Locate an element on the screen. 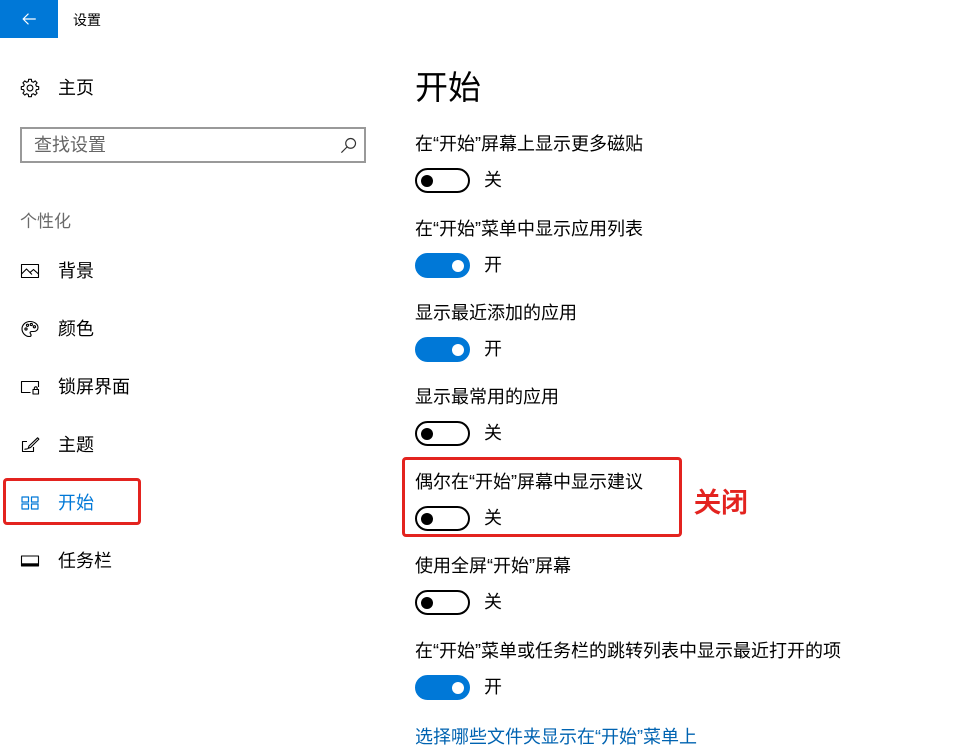 The height and width of the screenshot is (756, 958). back-button is located at coordinates (29, 19).